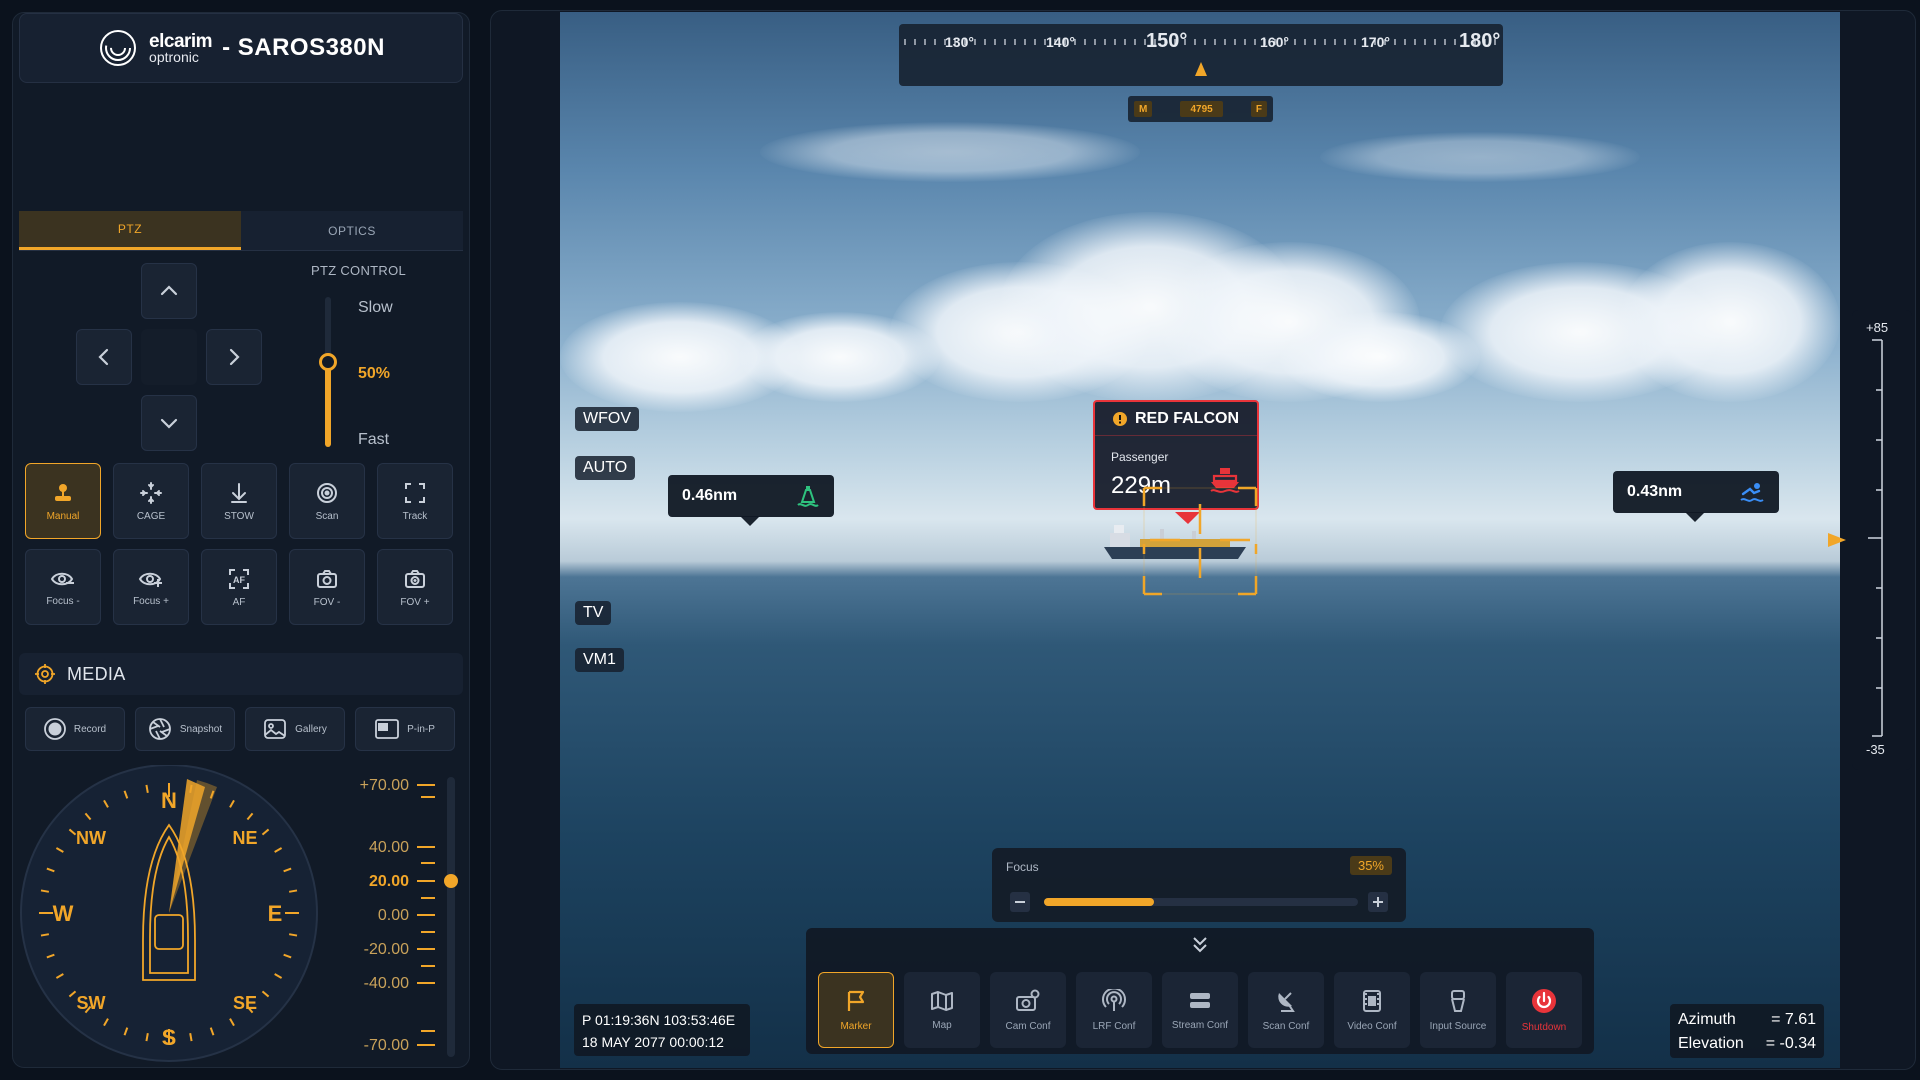  Describe the element at coordinates (352, 230) in the screenshot. I see `tab-optics: OPTICS` at that location.